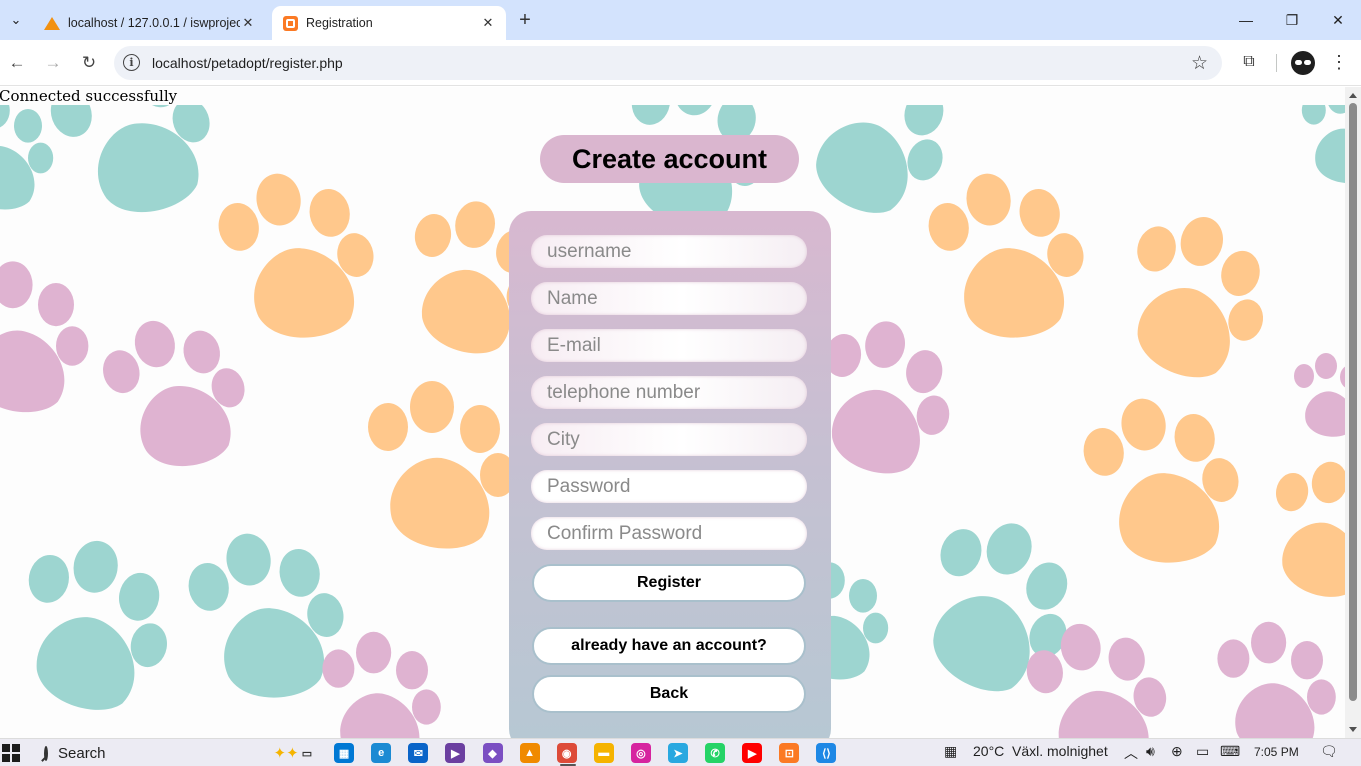 The height and width of the screenshot is (766, 1361). Describe the element at coordinates (89, 96) in the screenshot. I see `connection-status: Connected successfully` at that location.